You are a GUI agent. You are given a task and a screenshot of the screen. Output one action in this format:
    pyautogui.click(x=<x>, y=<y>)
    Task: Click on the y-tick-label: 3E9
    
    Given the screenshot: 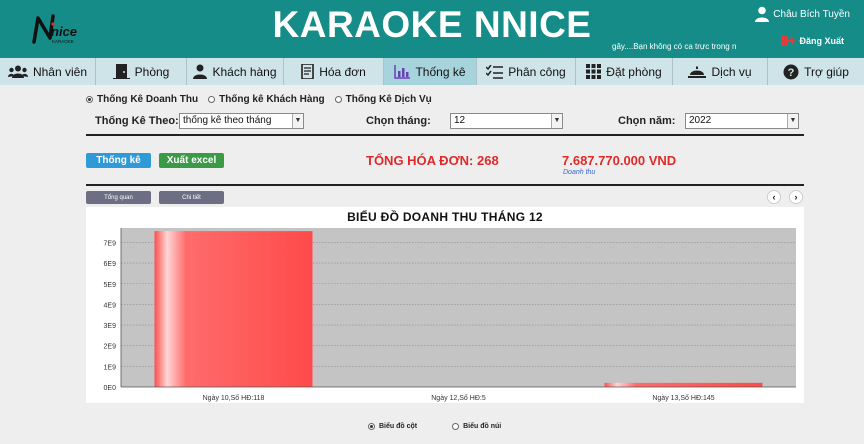 What is the action you would take?
    pyautogui.click(x=110, y=326)
    